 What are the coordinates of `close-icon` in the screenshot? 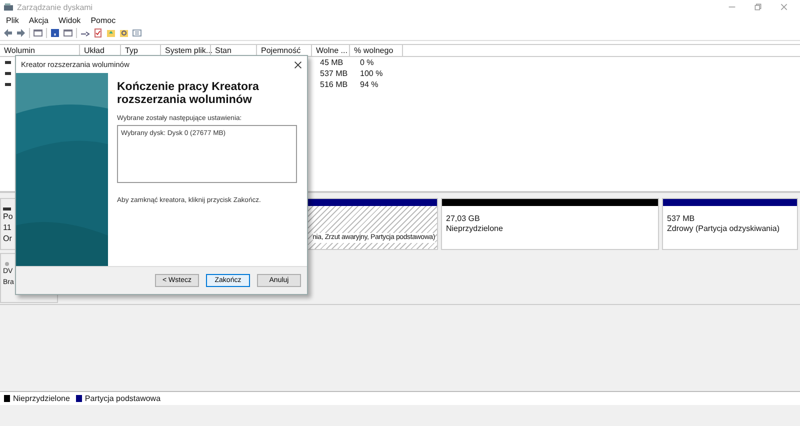 It's located at (298, 64).